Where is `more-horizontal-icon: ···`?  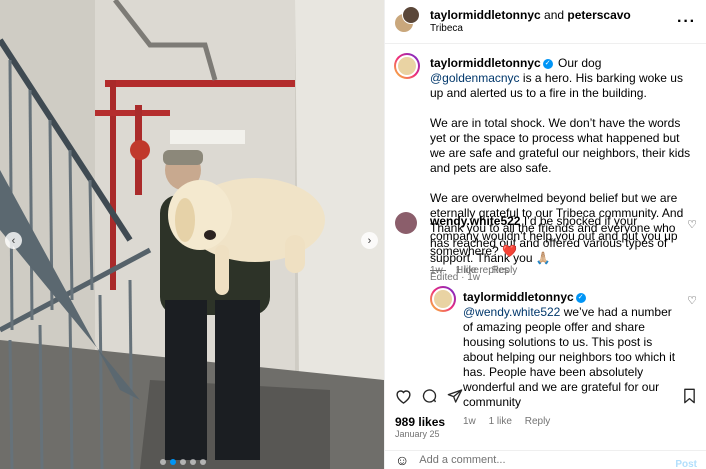 more-horizontal-icon: ··· is located at coordinates (686, 21).